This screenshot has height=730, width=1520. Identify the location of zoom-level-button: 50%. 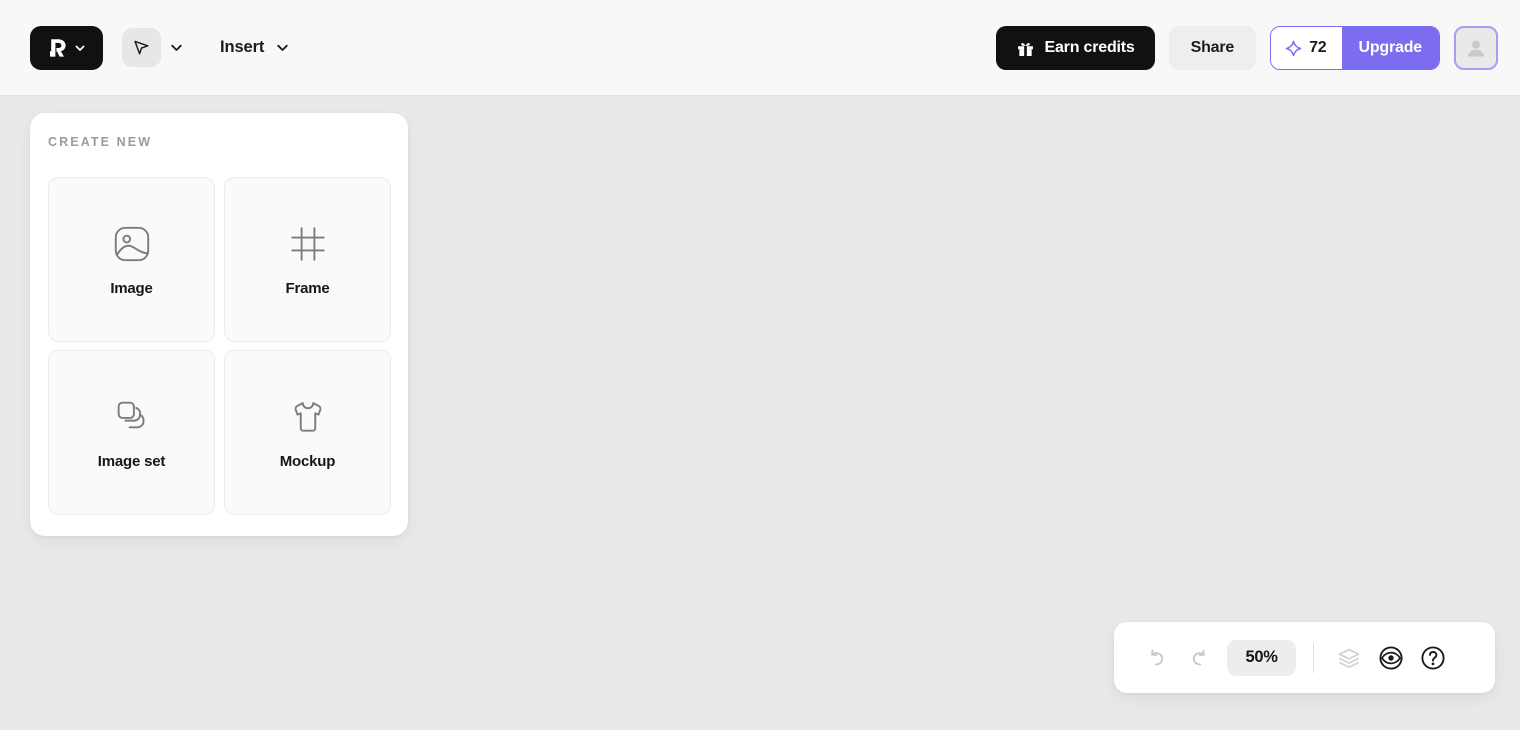
(1261, 657).